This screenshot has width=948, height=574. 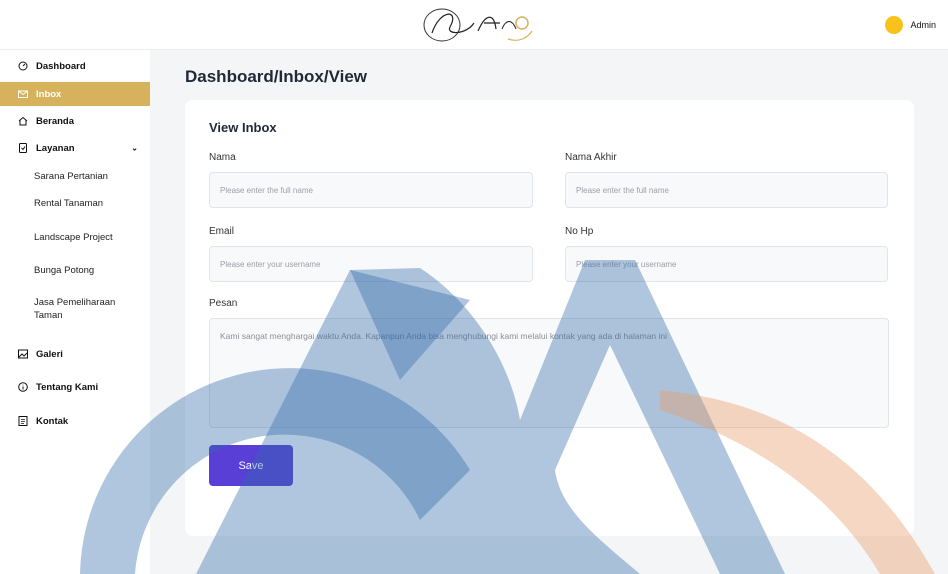 I want to click on no-hp-label: No Hp, so click(x=579, y=231).